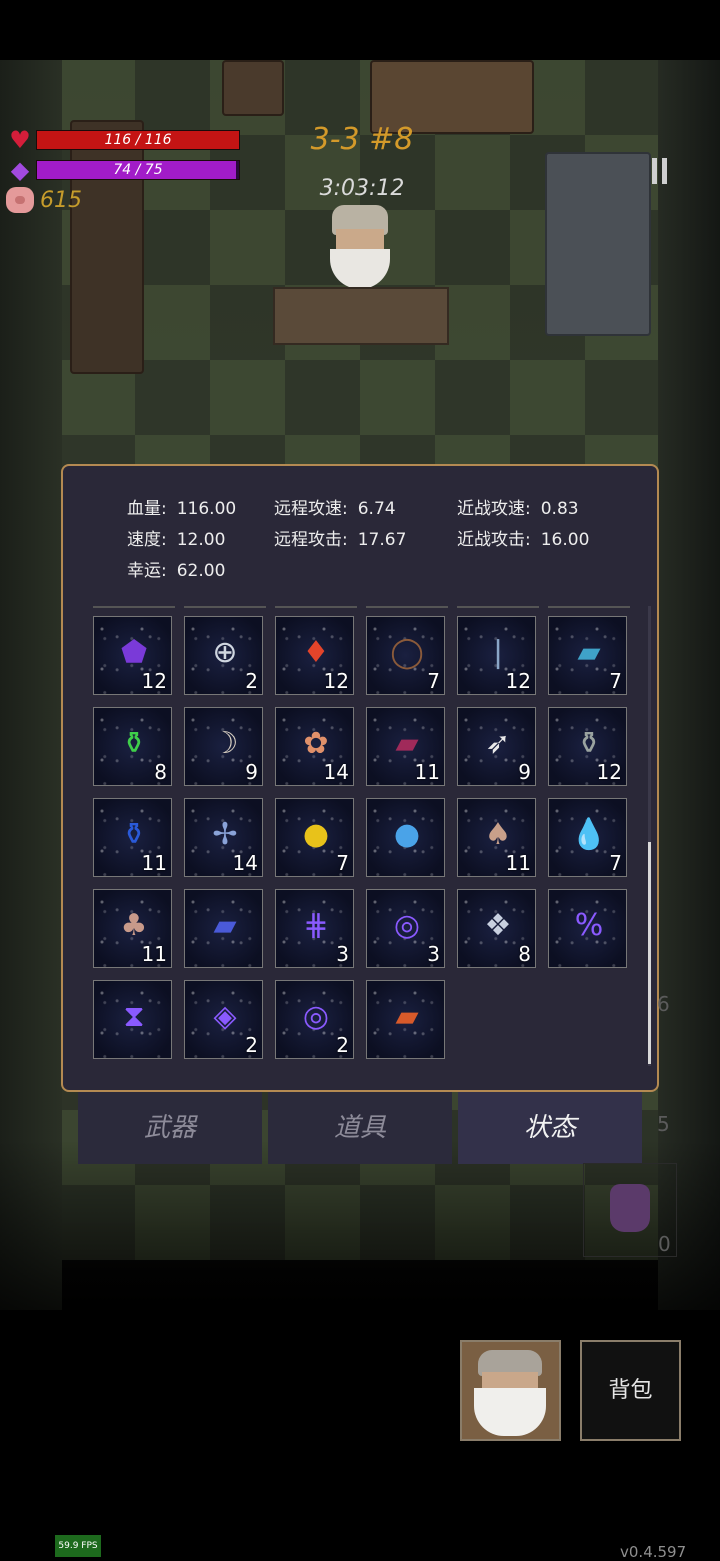 The width and height of the screenshot is (720, 1561). Describe the element at coordinates (360, 269) in the screenshot. I see `npc-beard` at that location.